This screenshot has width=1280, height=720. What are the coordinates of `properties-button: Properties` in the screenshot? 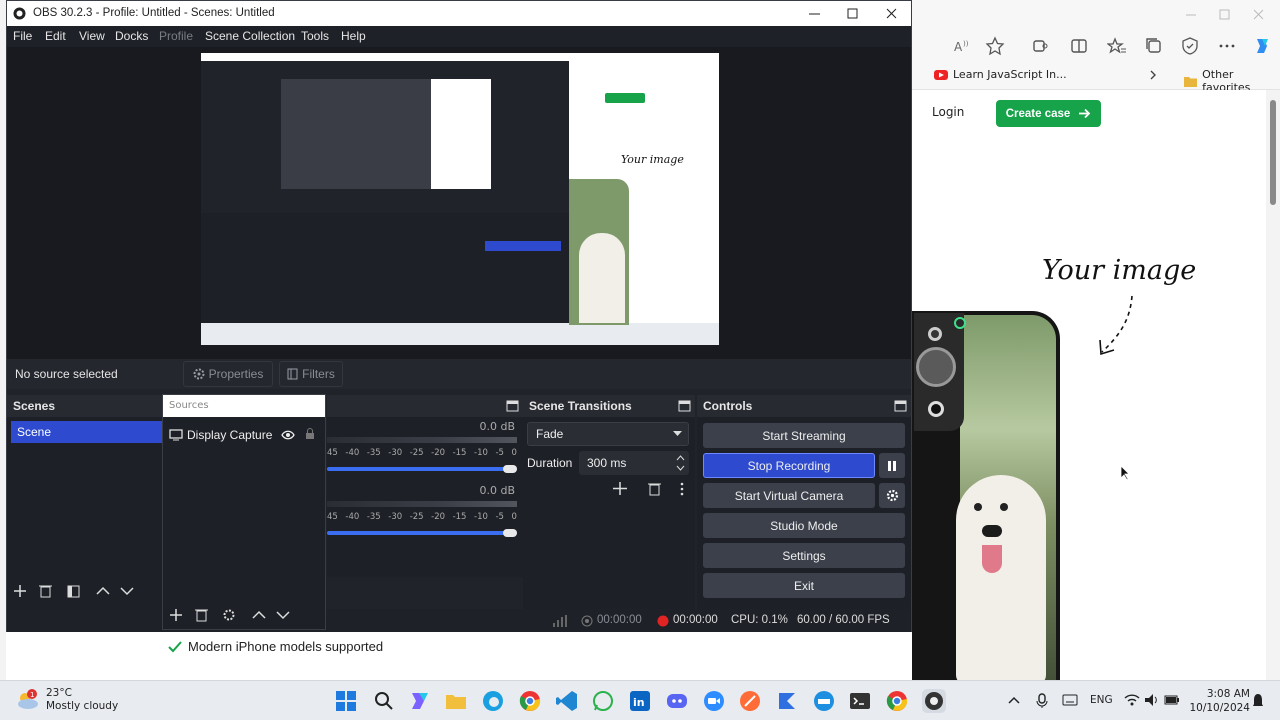 It's located at (228, 374).